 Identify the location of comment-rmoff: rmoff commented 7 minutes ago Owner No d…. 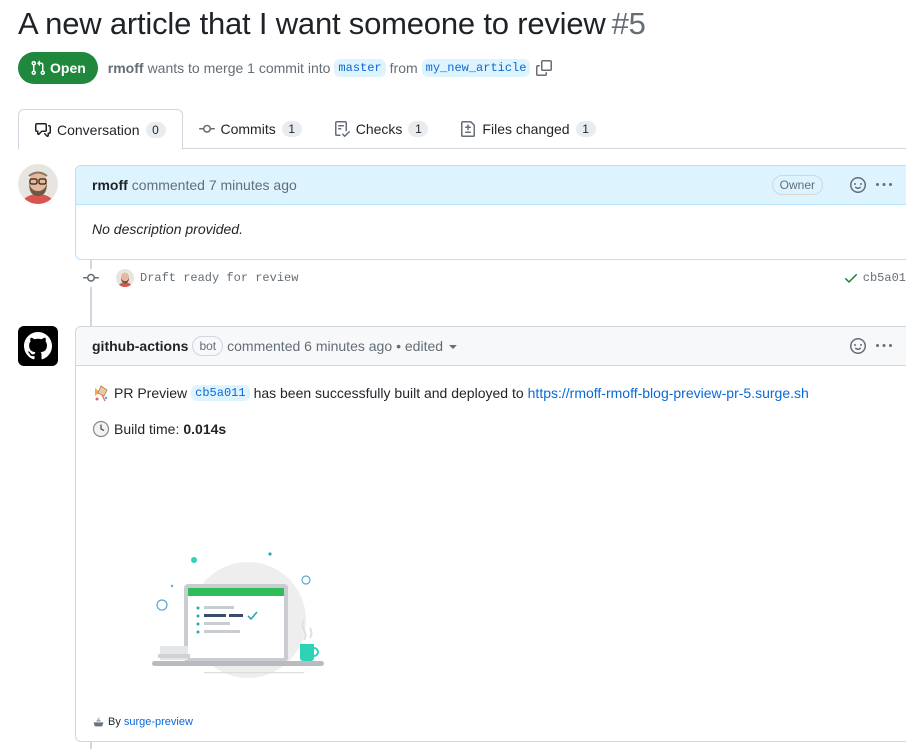
(490, 212).